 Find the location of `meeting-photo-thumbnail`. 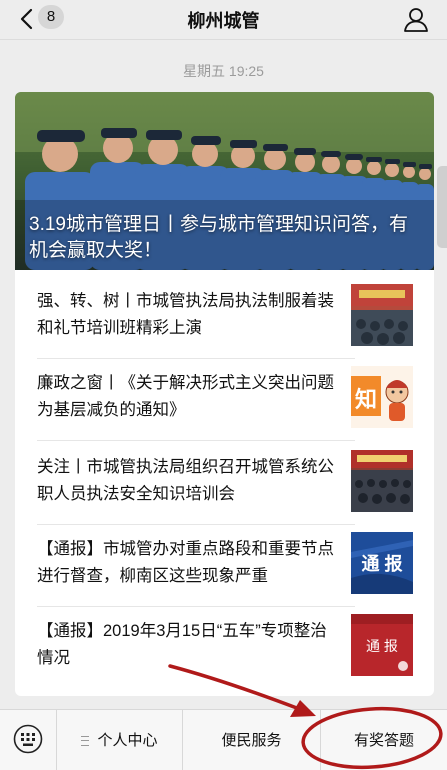

meeting-photo-thumbnail is located at coordinates (382, 315).